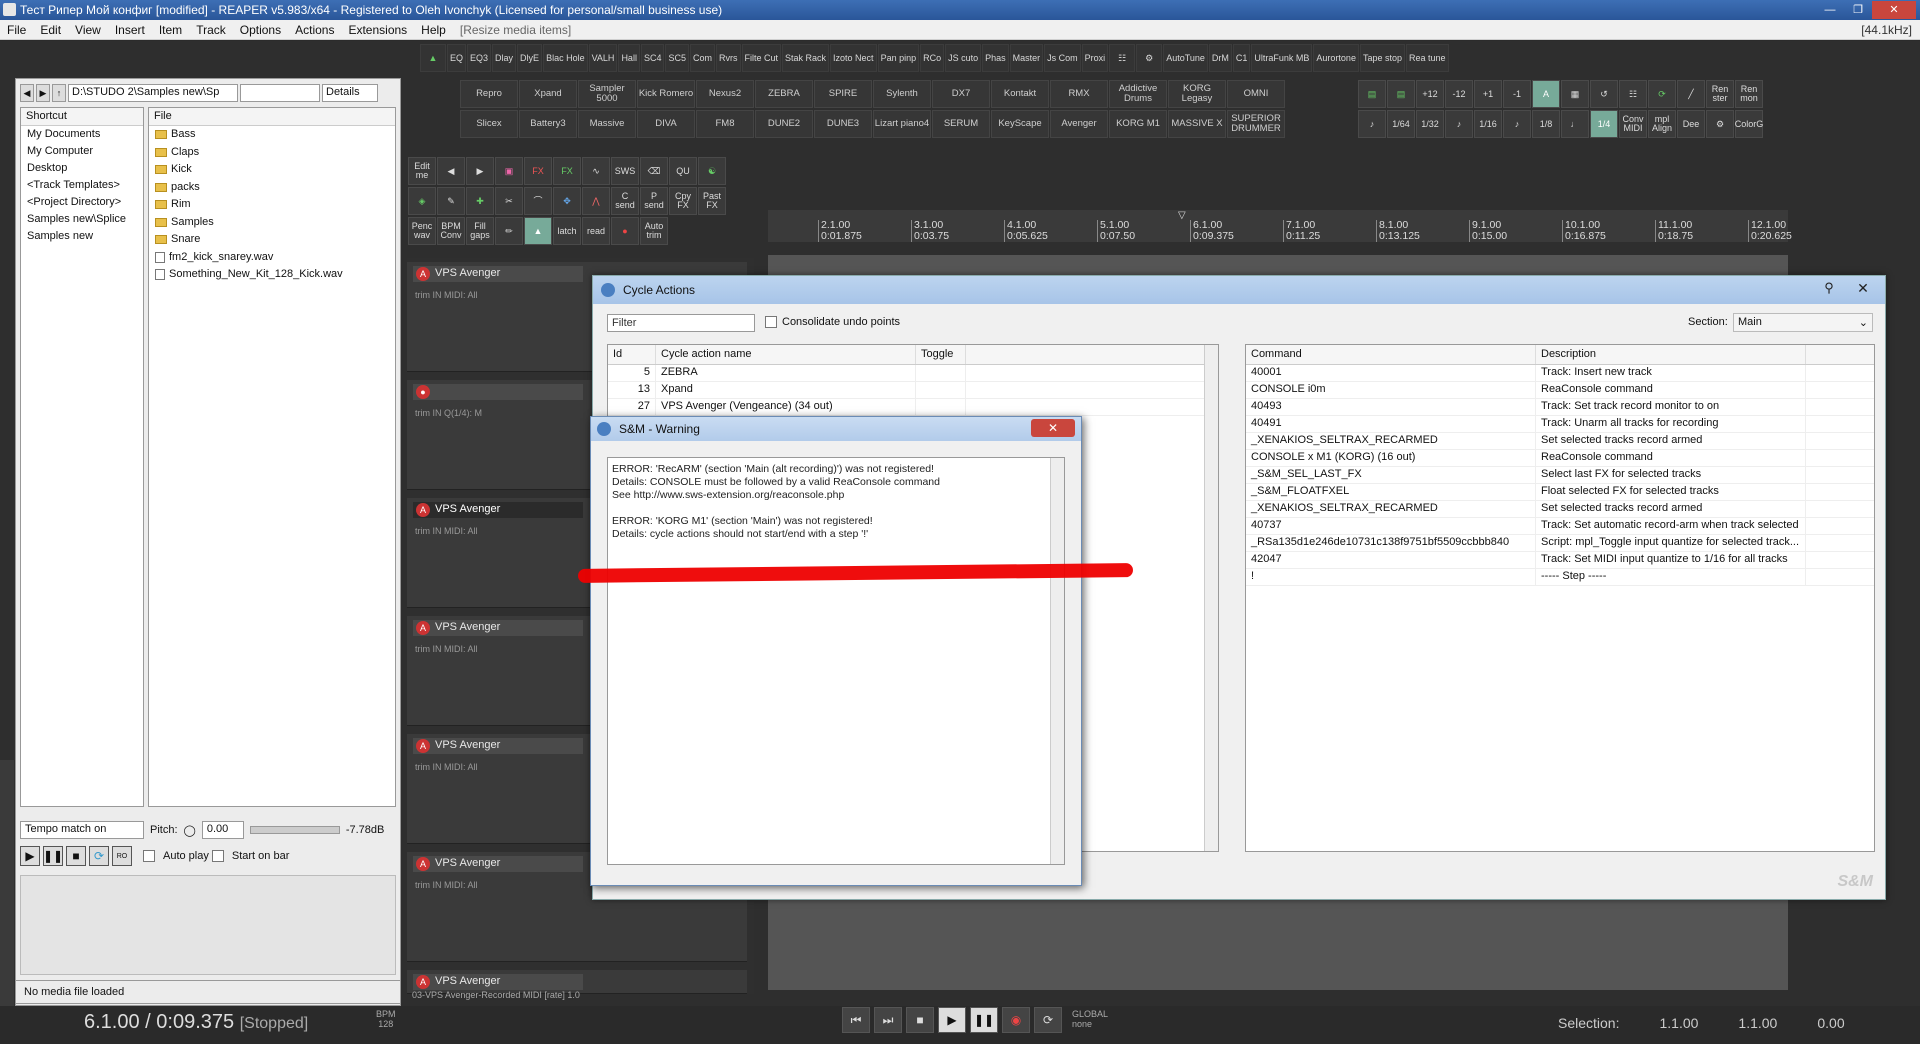 Image resolution: width=1920 pixels, height=1044 pixels. What do you see at coordinates (725, 124) in the screenshot?
I see `synth-button: FM8` at bounding box center [725, 124].